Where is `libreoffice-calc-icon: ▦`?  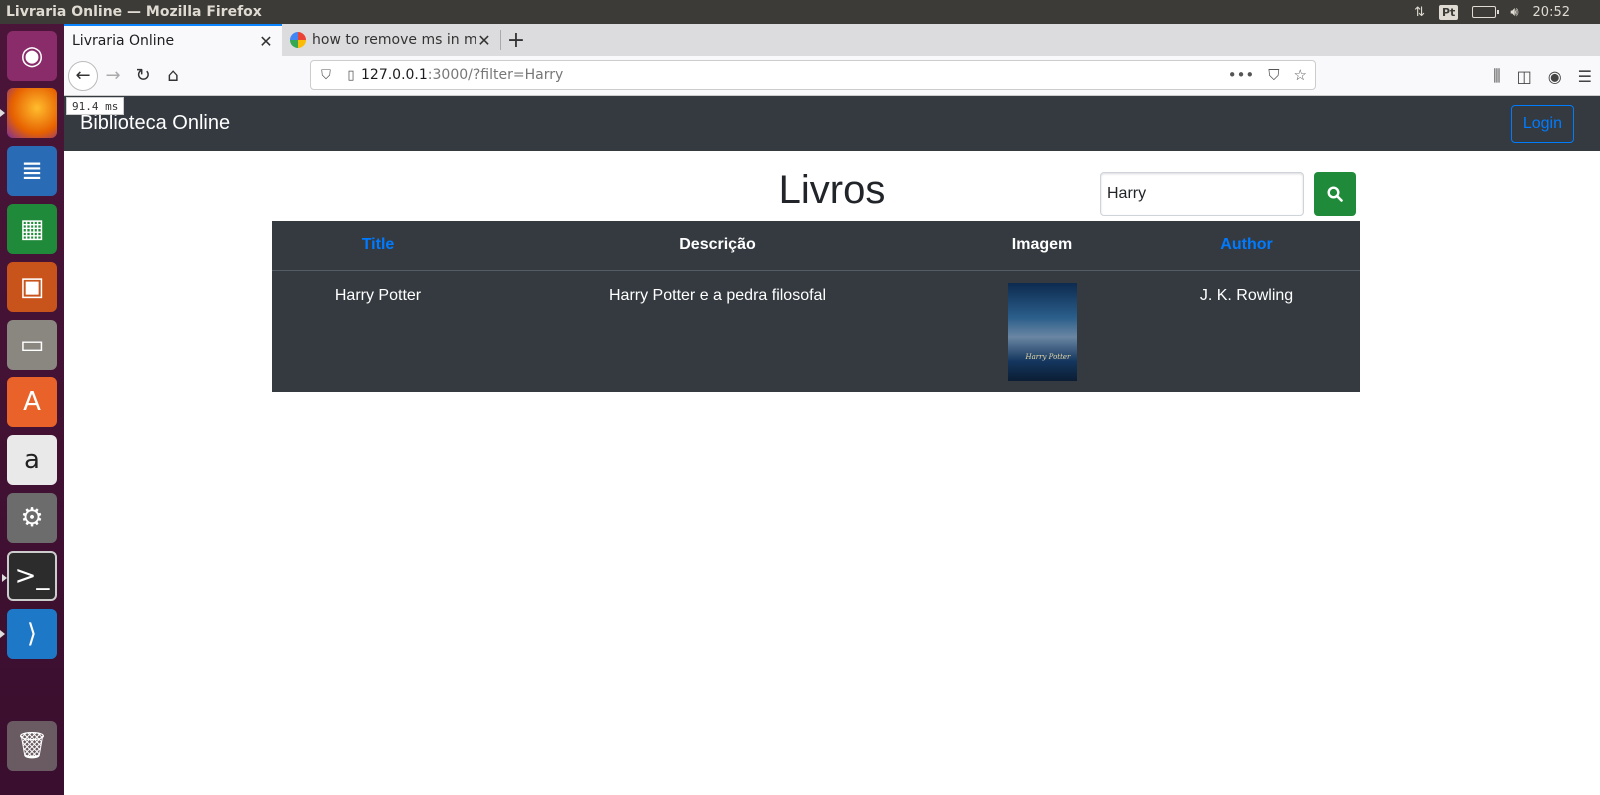
libreoffice-calc-icon: ▦ is located at coordinates (32, 229).